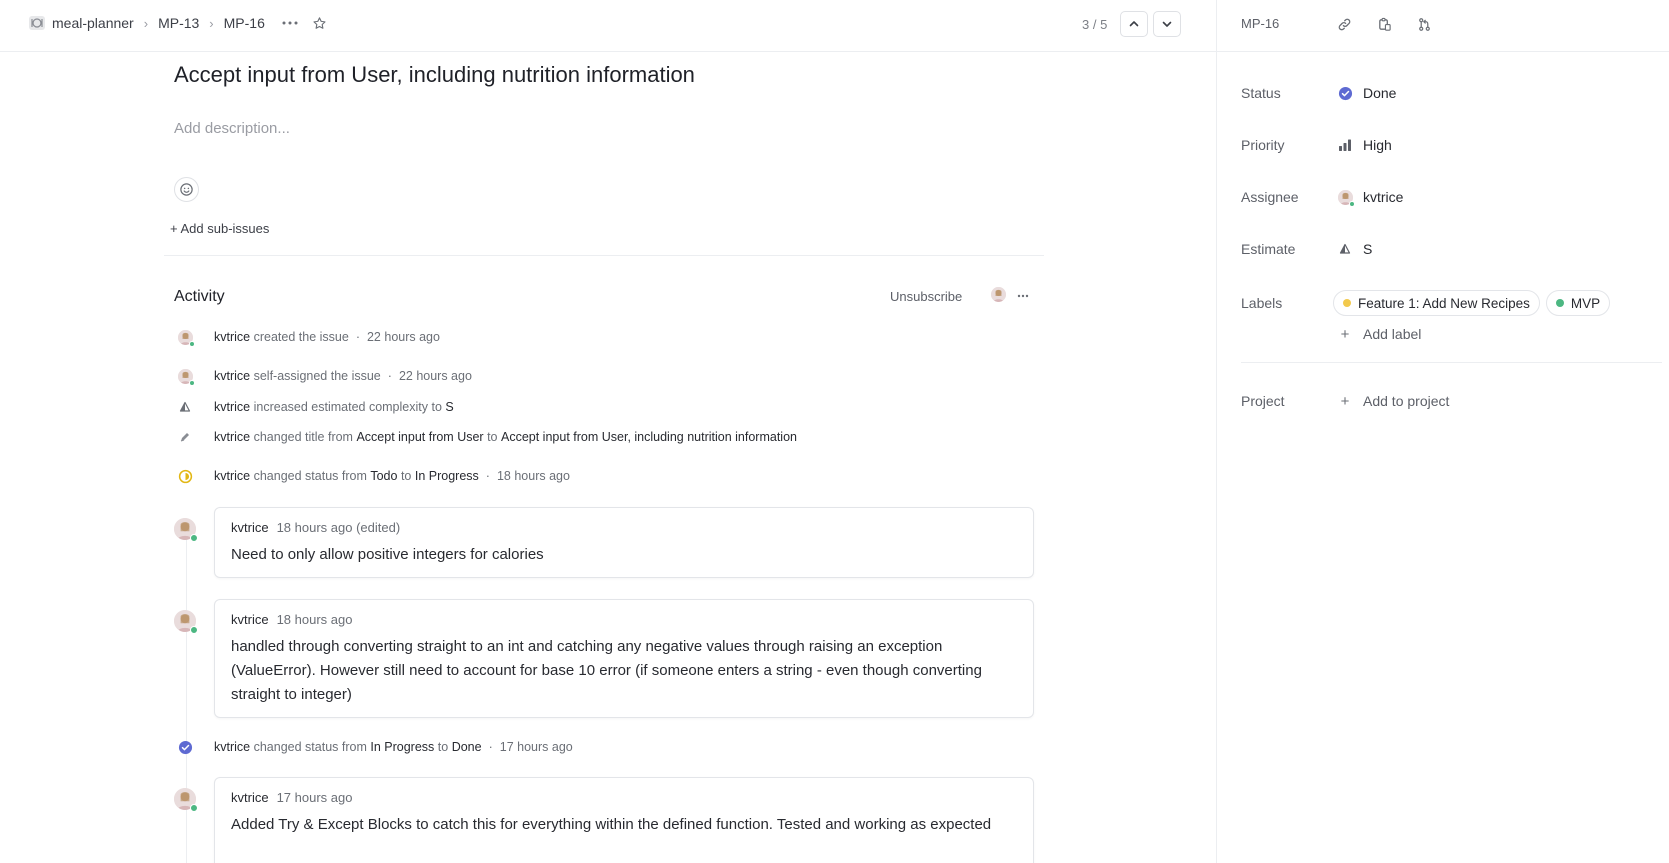 This screenshot has height=863, width=1669. What do you see at coordinates (290, 23) in the screenshot?
I see `more-options-icon` at bounding box center [290, 23].